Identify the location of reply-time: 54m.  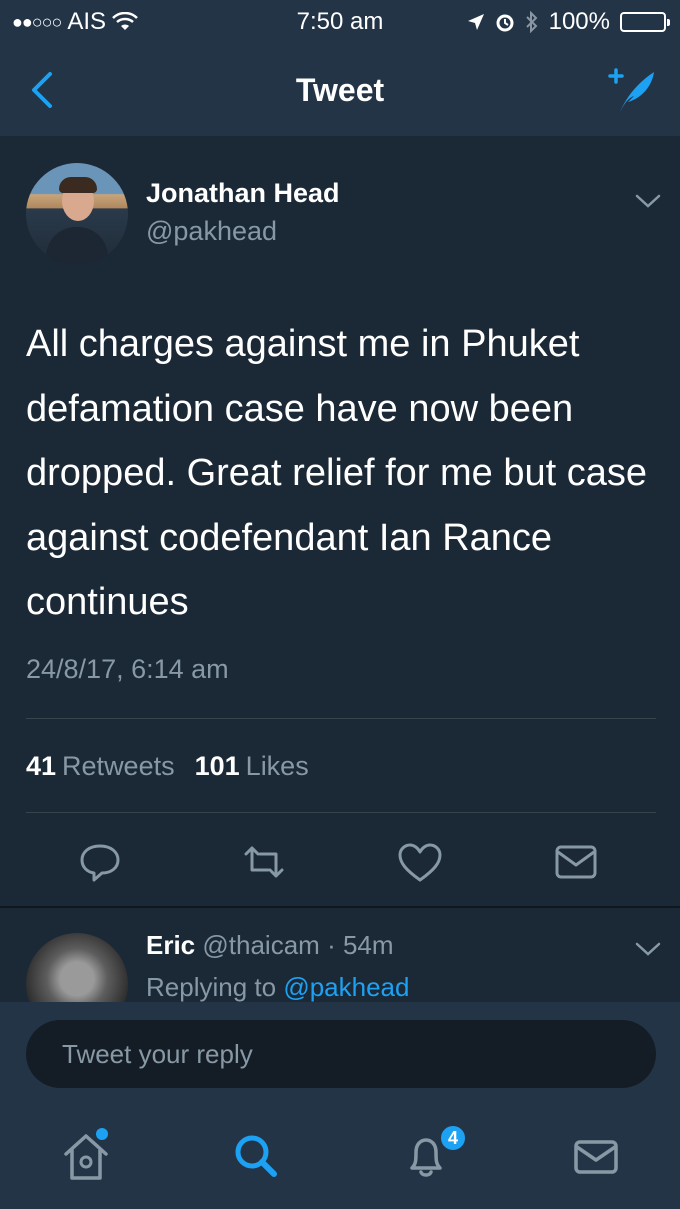
(368, 945).